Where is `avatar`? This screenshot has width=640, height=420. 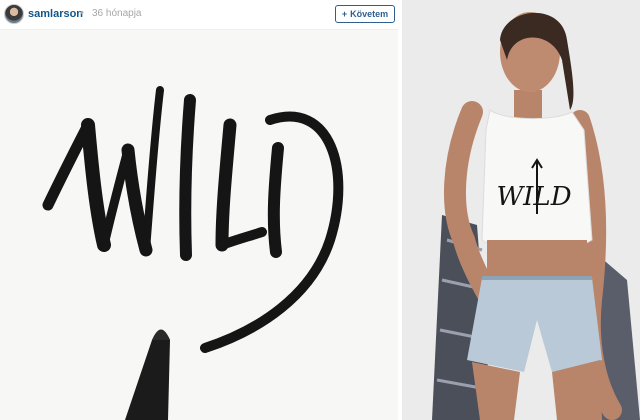 avatar is located at coordinates (14, 14).